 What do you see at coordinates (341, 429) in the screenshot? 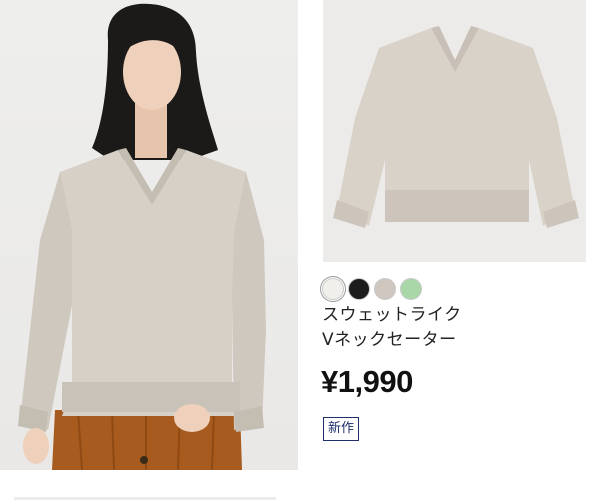
I see `new-badge: 新作` at bounding box center [341, 429].